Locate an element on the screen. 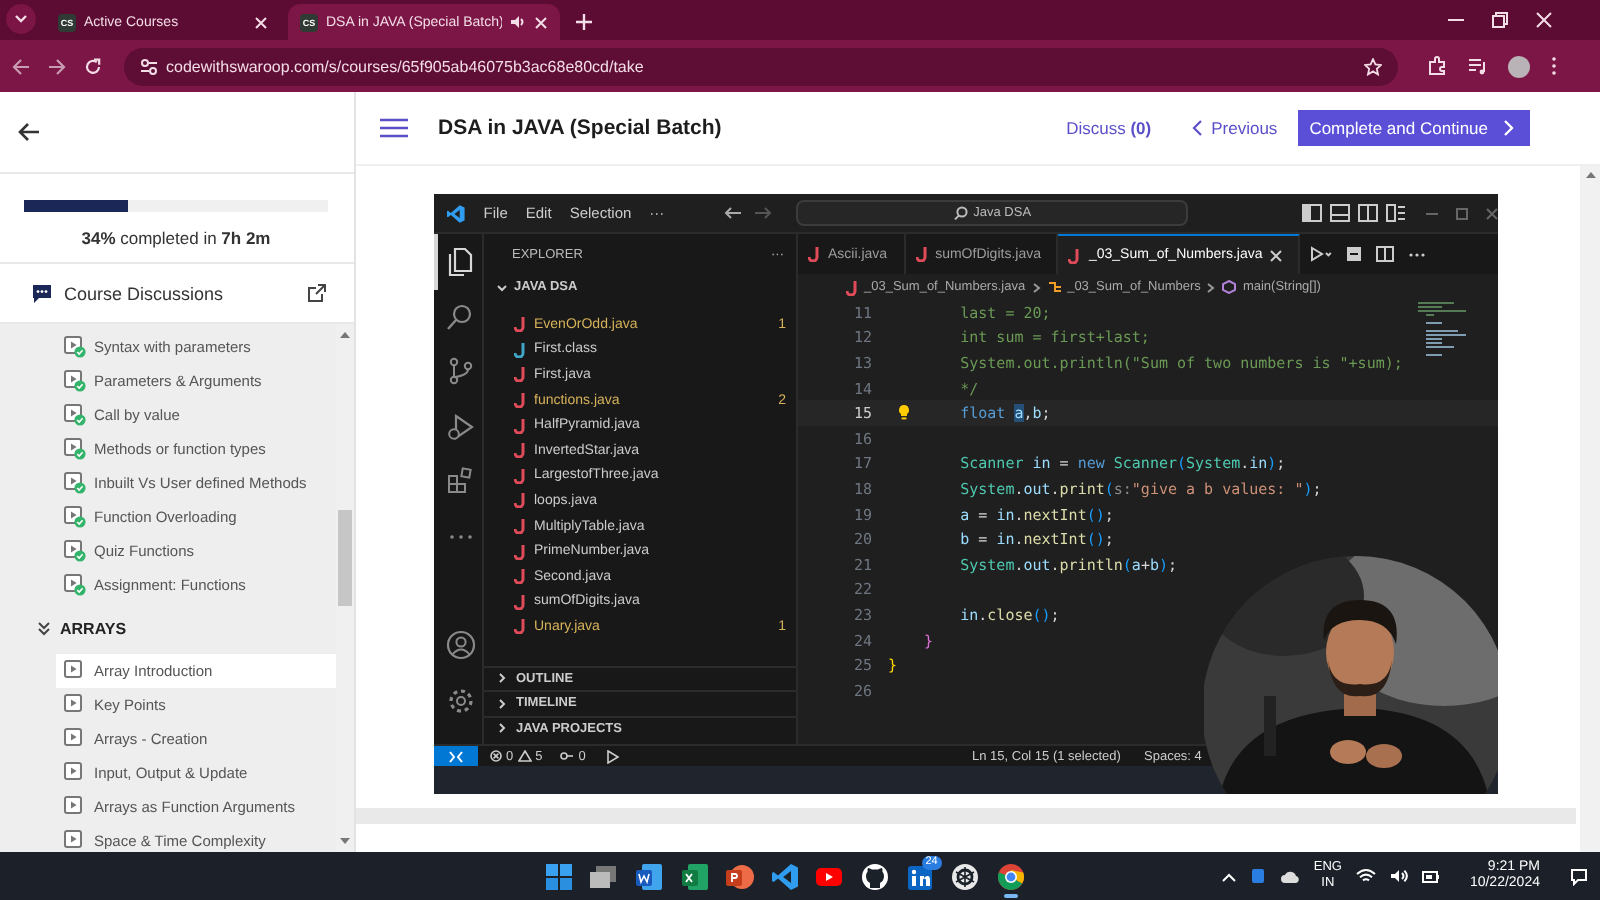  battery-icon is located at coordinates (1430, 876).